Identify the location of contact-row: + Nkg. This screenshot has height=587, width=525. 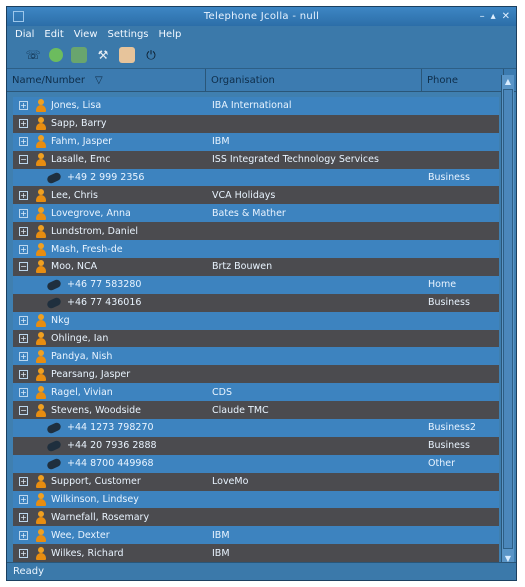
(256, 320).